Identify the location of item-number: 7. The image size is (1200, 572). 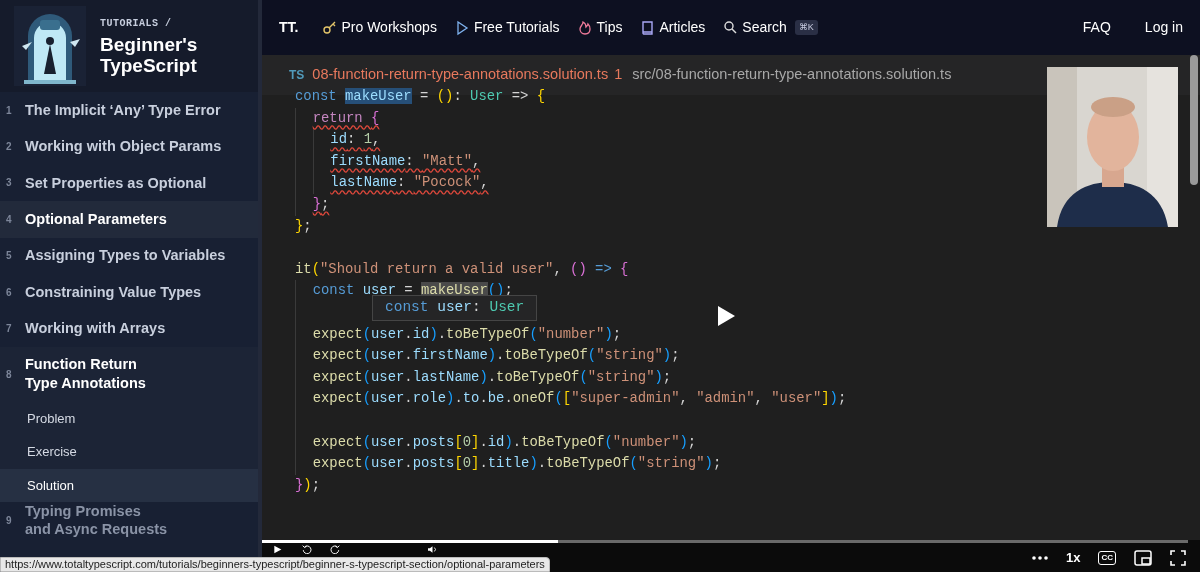
(9, 329).